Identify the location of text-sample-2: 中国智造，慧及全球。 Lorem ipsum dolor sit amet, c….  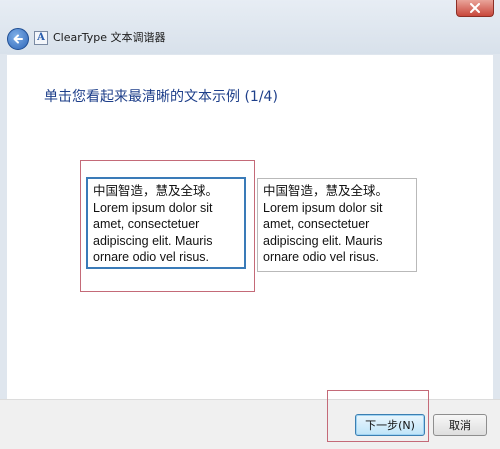
(337, 225).